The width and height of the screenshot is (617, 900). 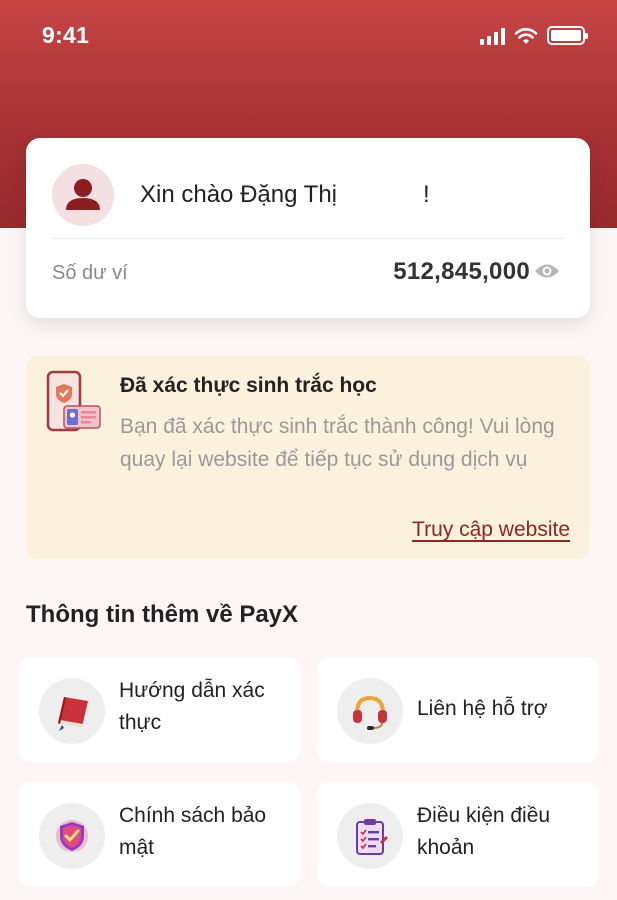 What do you see at coordinates (492, 36) in the screenshot?
I see `cellular-signal-icon` at bounding box center [492, 36].